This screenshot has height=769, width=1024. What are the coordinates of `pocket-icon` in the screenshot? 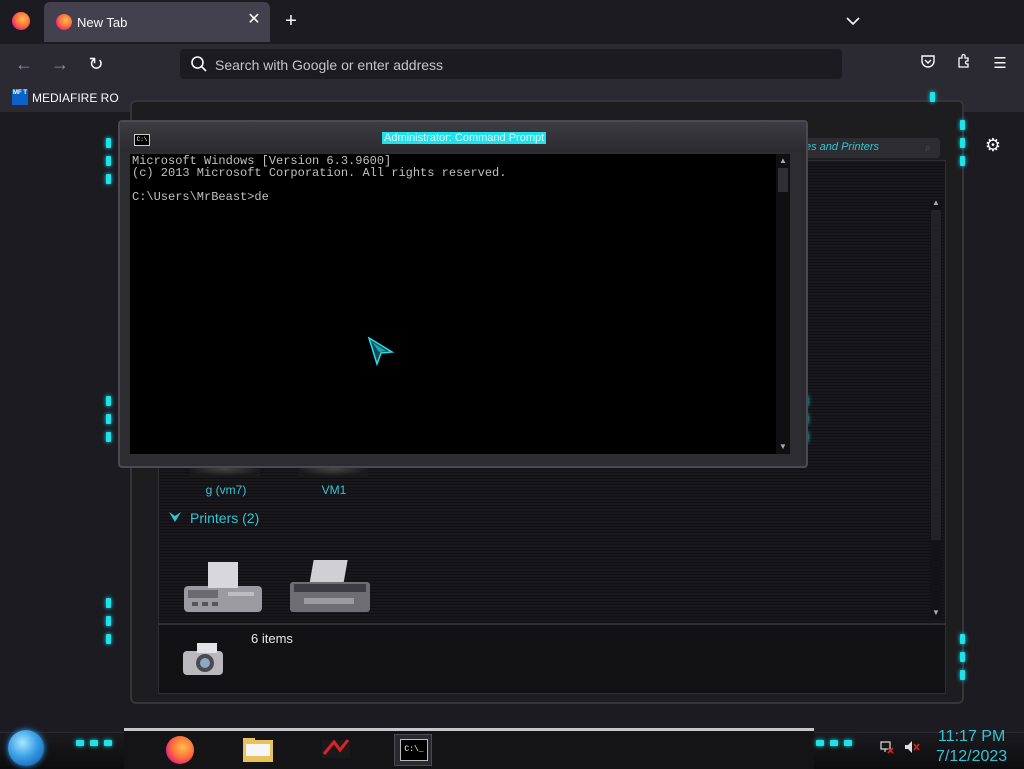 It's located at (928, 64).